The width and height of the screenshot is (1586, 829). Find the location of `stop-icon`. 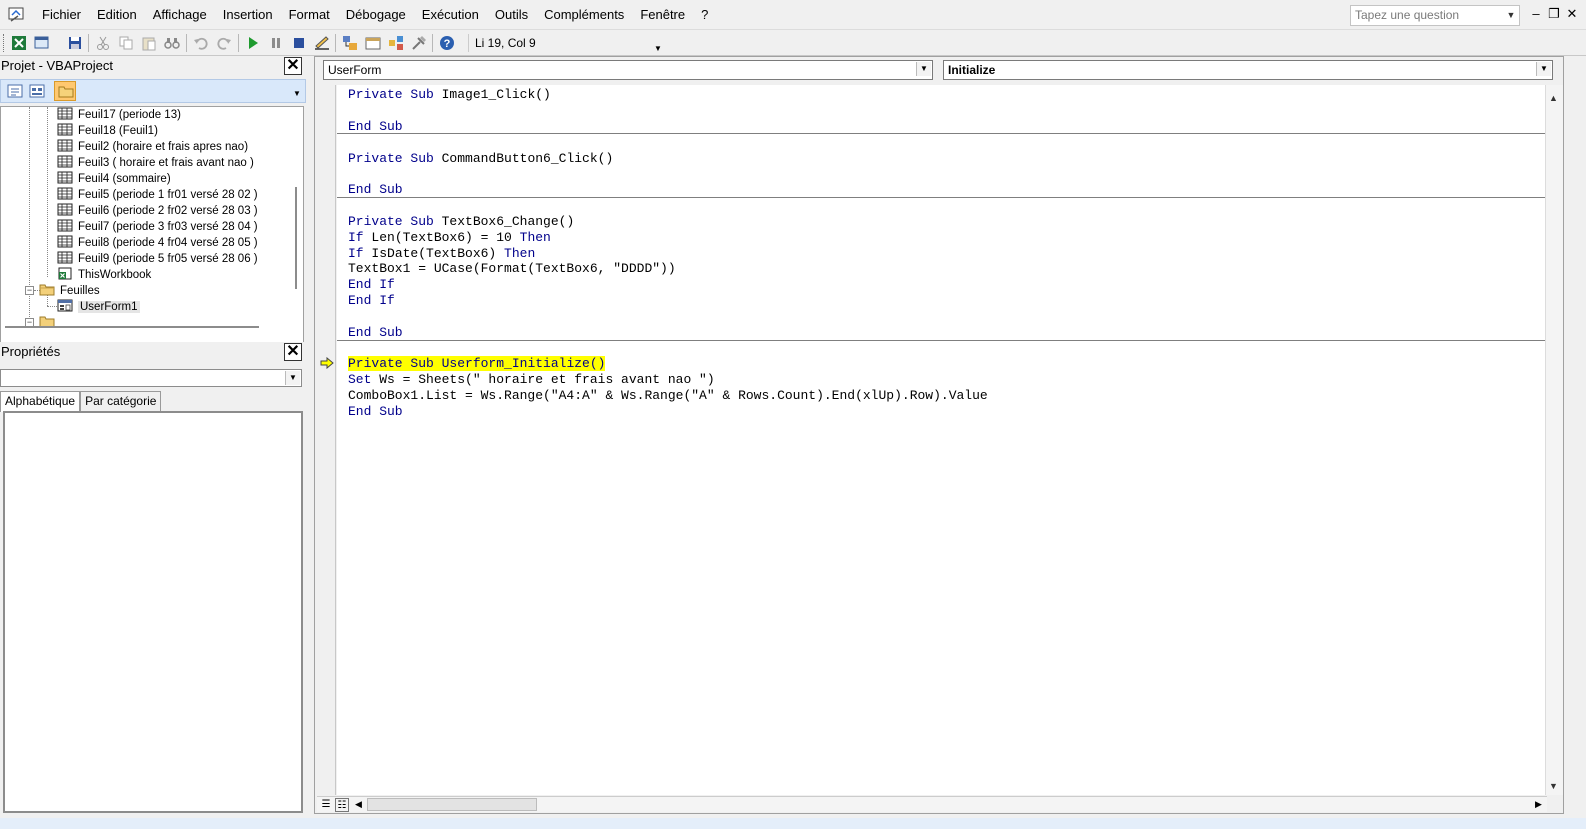

stop-icon is located at coordinates (299, 43).